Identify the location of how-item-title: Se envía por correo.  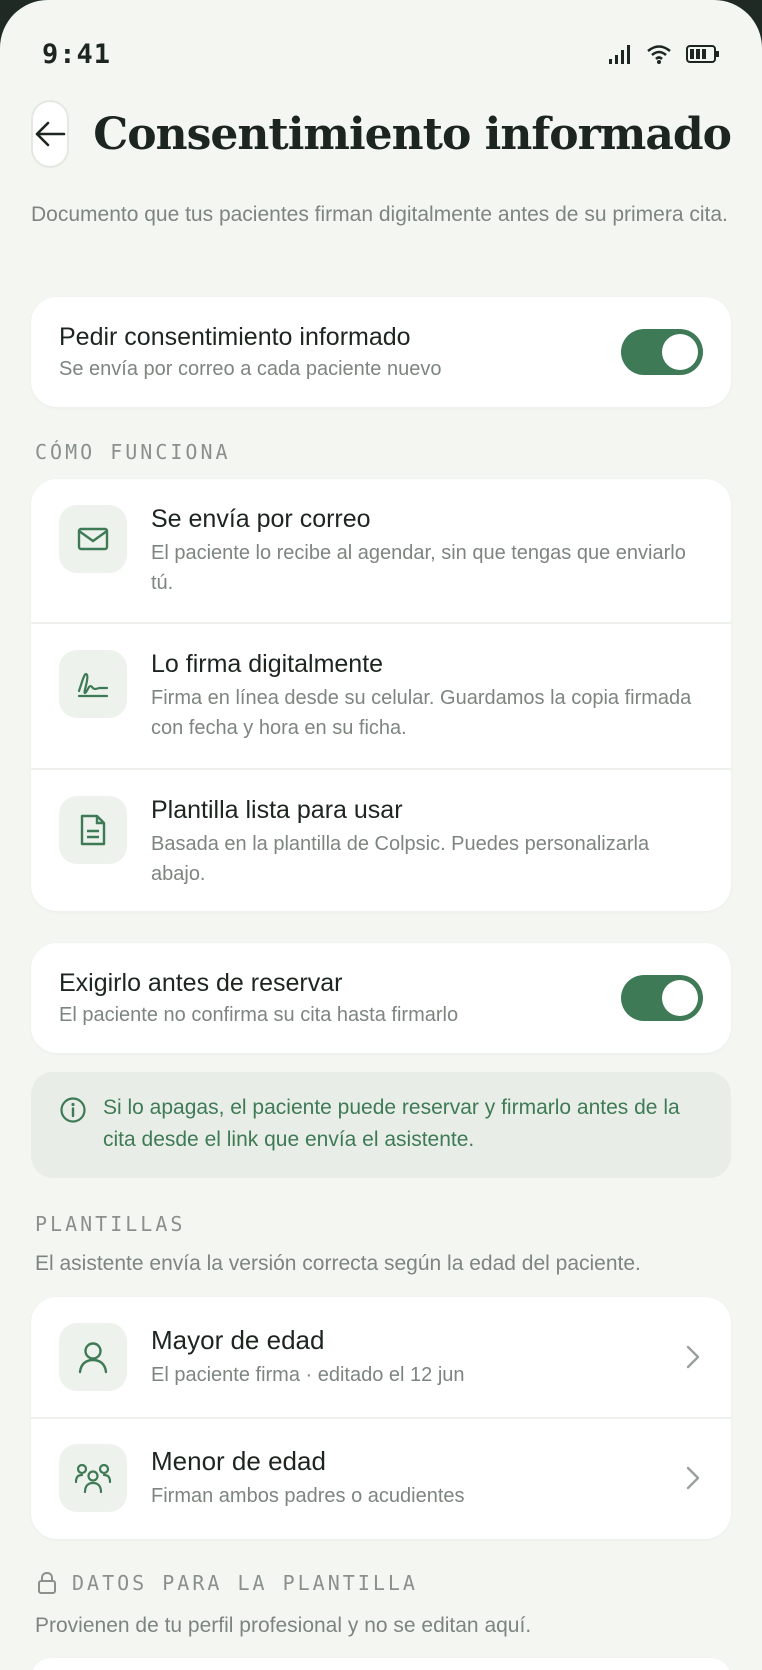
(261, 519).